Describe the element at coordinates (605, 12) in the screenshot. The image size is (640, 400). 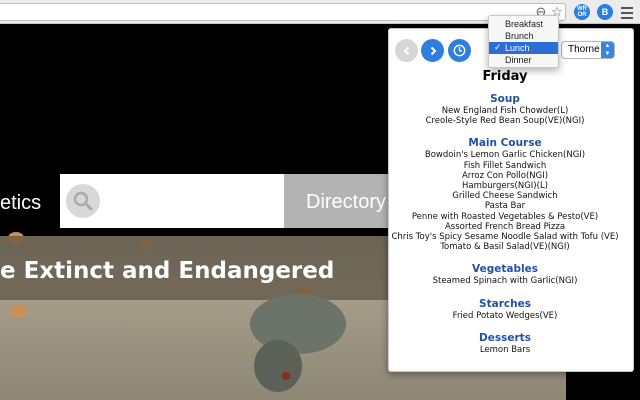
I see `b-extension-icon: B` at that location.